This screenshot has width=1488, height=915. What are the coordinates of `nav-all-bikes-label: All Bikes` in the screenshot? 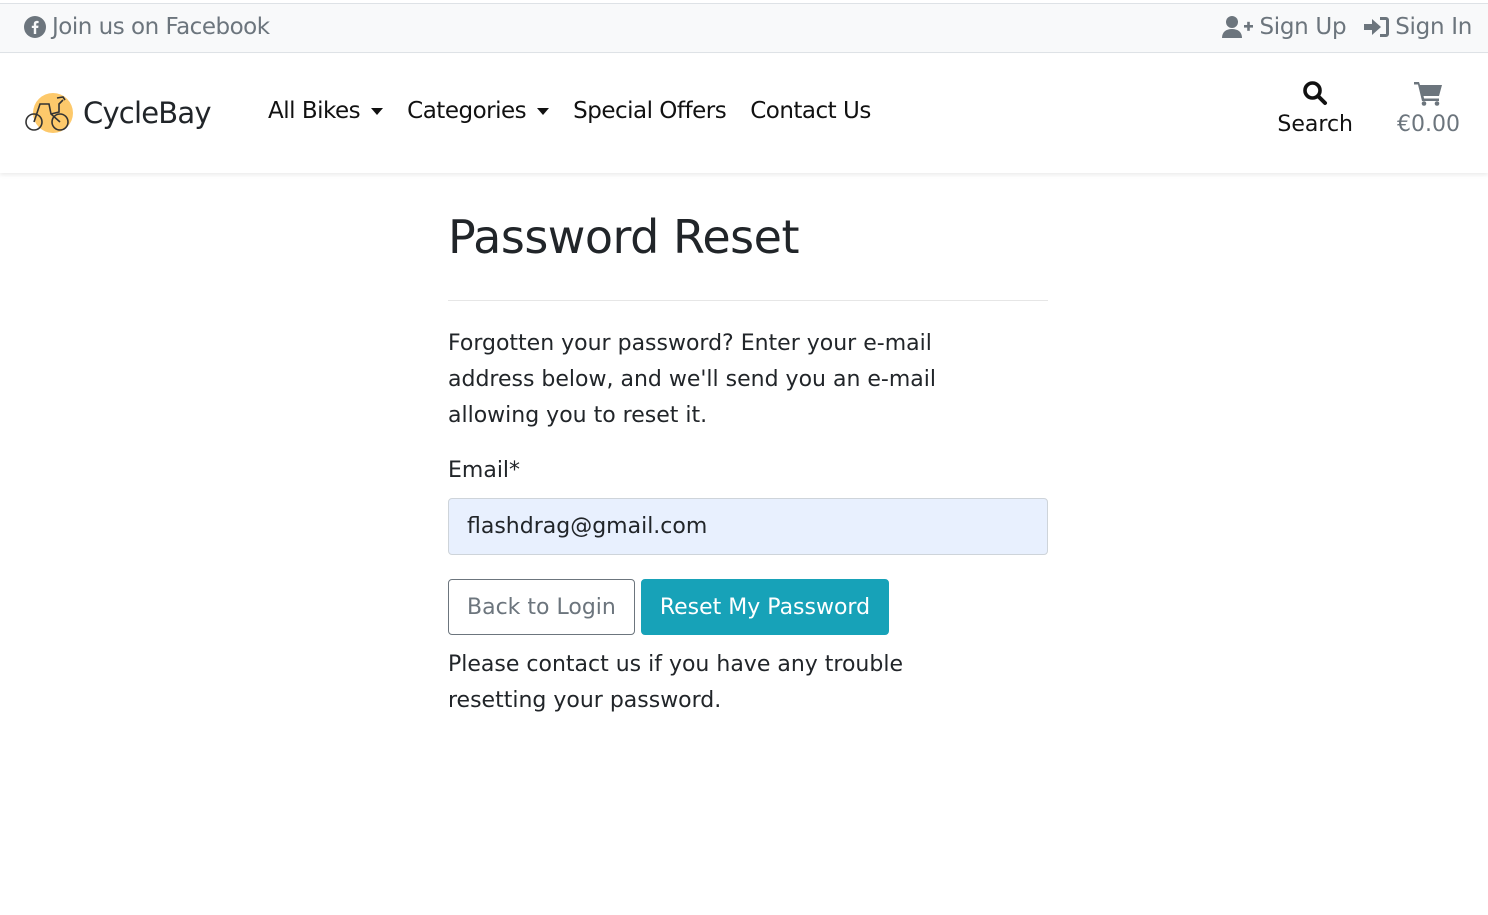 It's located at (314, 111).